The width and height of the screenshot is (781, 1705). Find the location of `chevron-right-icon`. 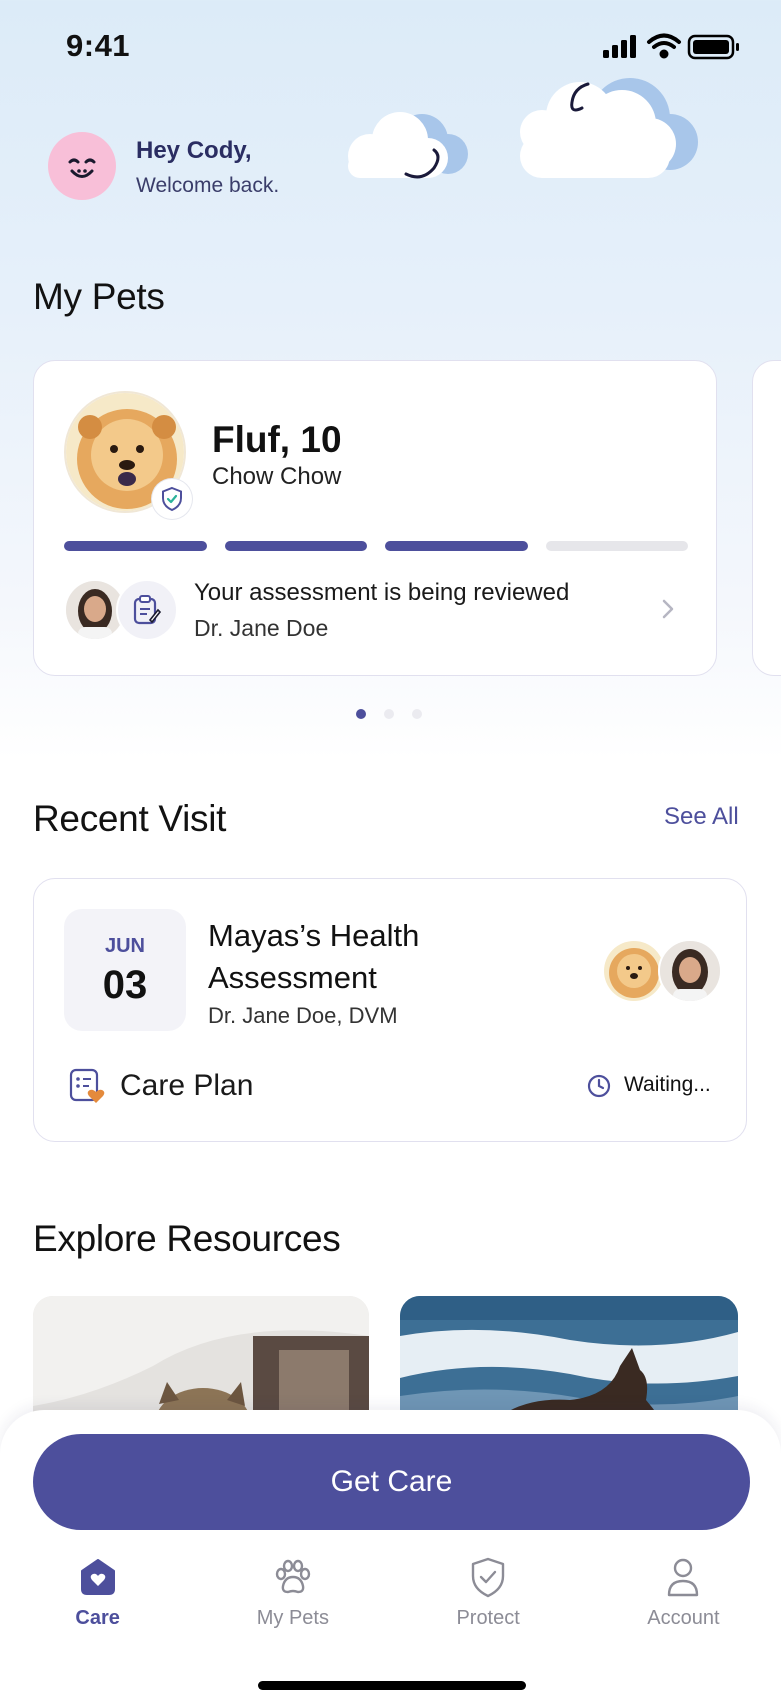

chevron-right-icon is located at coordinates (668, 609).